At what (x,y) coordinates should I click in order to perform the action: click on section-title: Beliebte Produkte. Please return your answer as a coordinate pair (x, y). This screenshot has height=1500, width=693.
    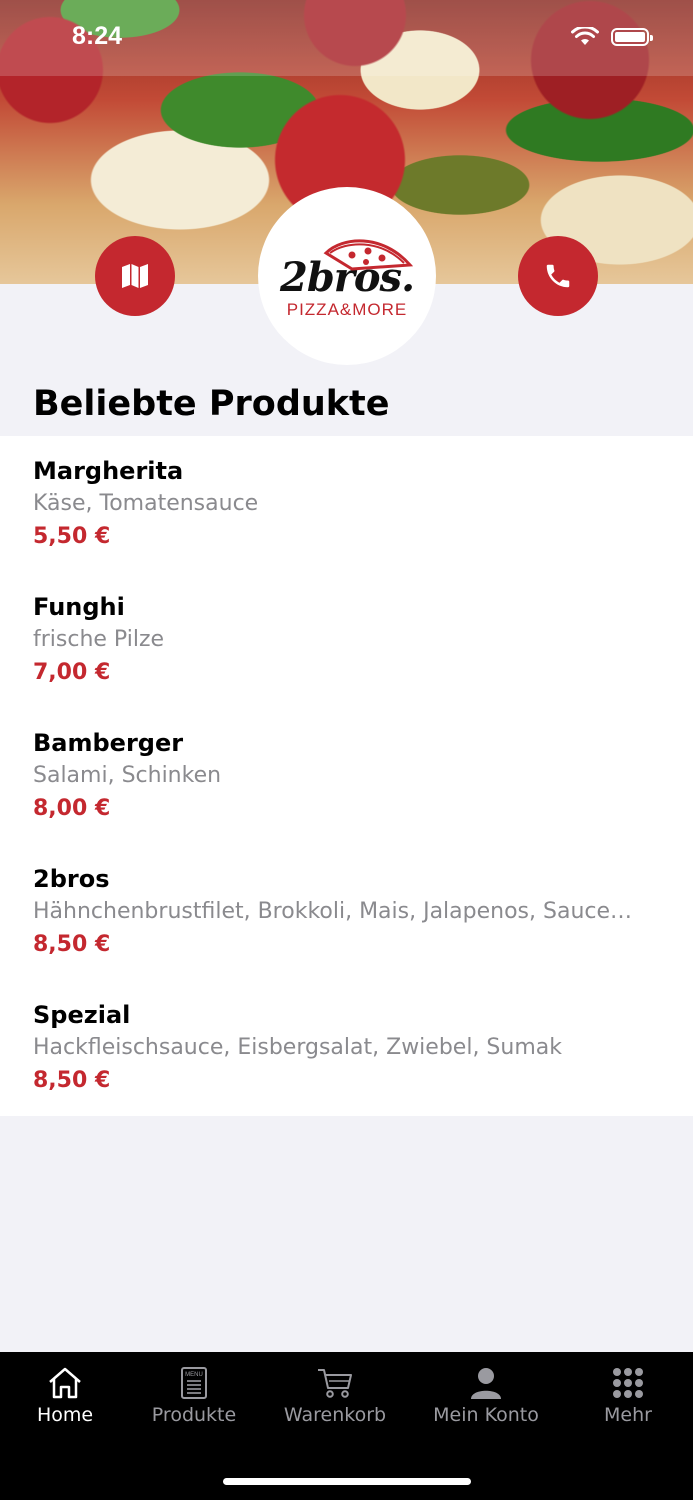
    Looking at the image, I should click on (211, 404).